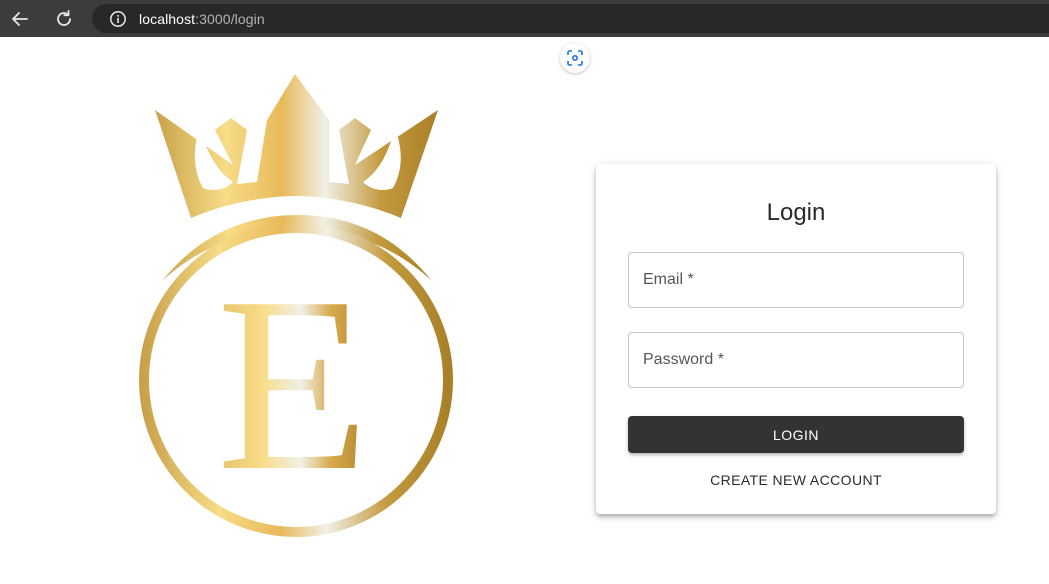 Image resolution: width=1049 pixels, height=584 pixels. What do you see at coordinates (570, 18) in the screenshot?
I see `address-bar: localhost:3000/login` at bounding box center [570, 18].